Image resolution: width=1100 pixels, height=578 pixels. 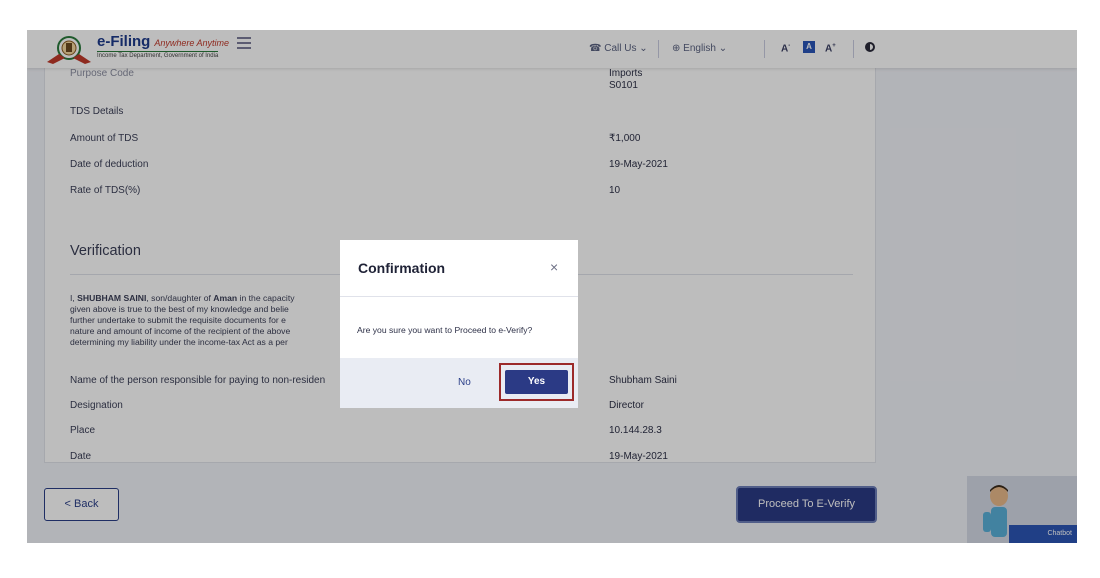 I want to click on dialog-divider, so click(x=459, y=296).